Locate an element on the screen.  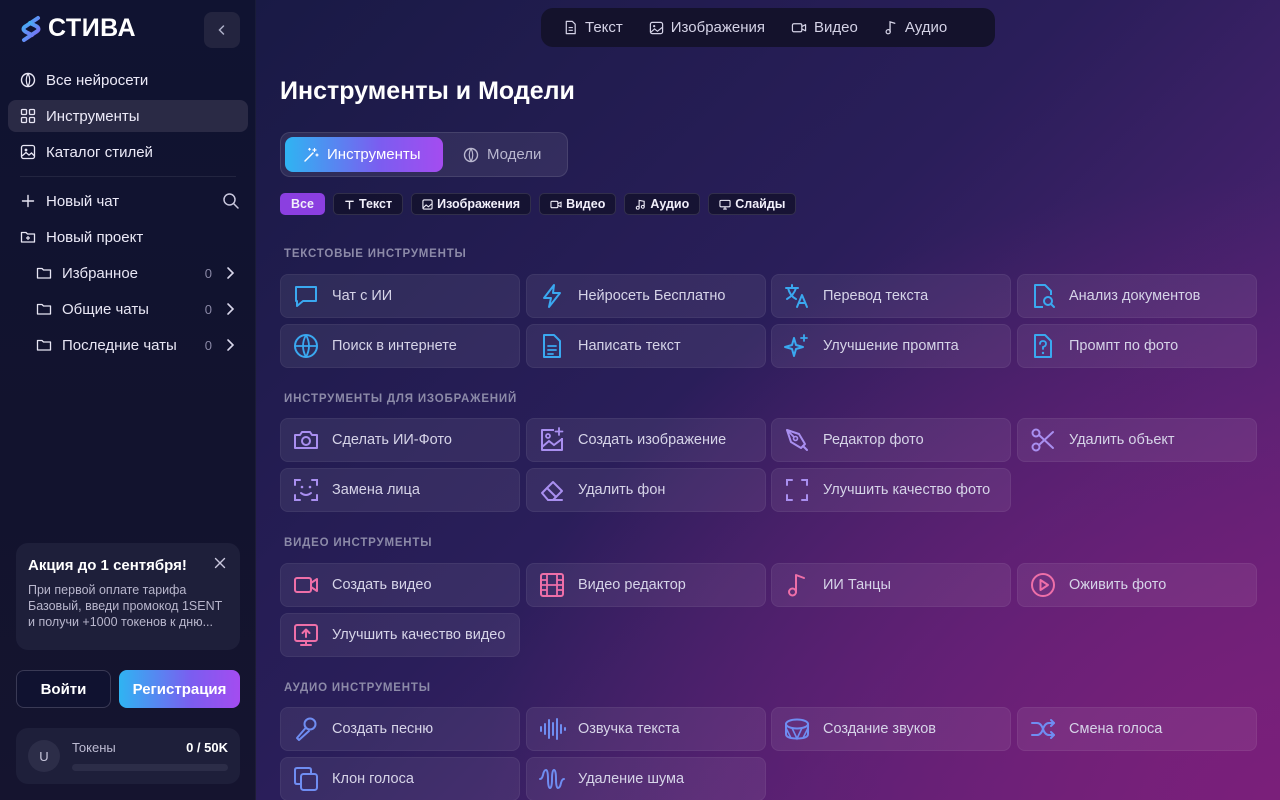
filter-label: Текст is located at coordinates (375, 204).